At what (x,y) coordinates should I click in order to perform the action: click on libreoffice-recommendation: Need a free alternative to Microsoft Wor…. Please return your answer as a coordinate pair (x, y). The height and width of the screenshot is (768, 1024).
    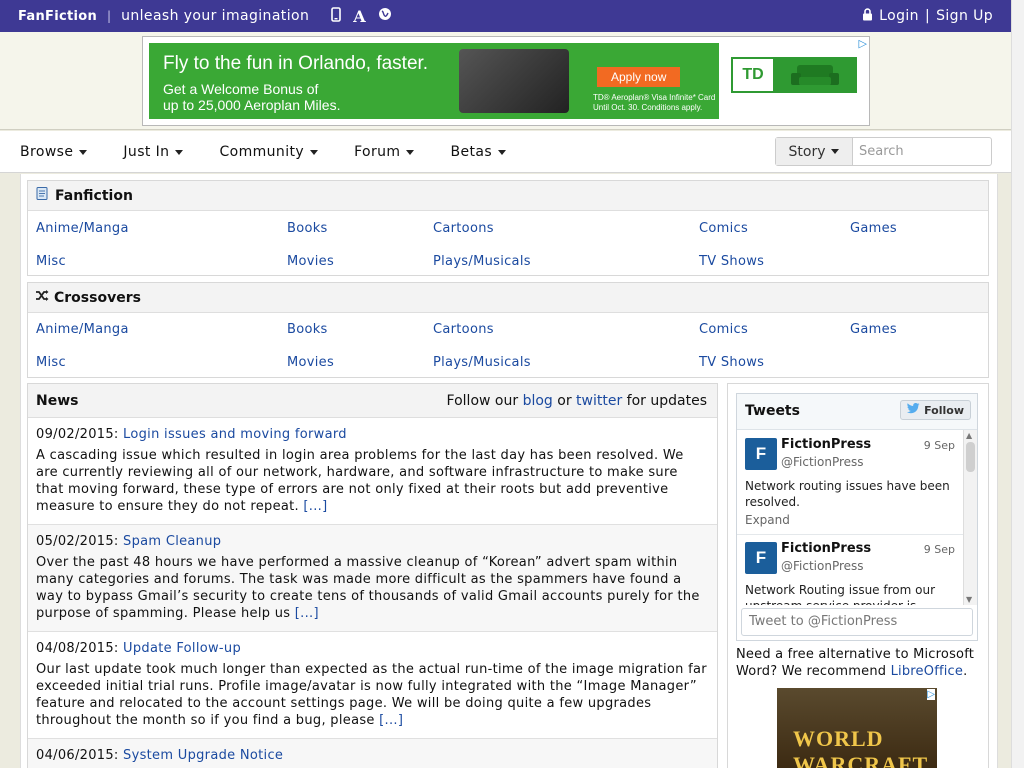
    Looking at the image, I should click on (860, 663).